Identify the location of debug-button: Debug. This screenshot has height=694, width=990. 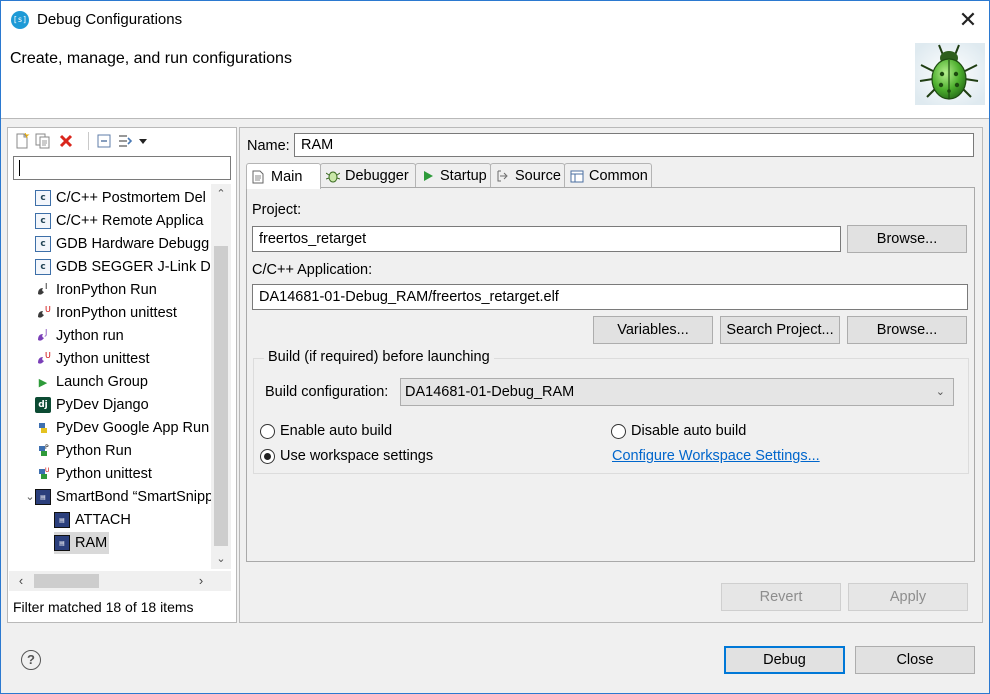
(784, 660).